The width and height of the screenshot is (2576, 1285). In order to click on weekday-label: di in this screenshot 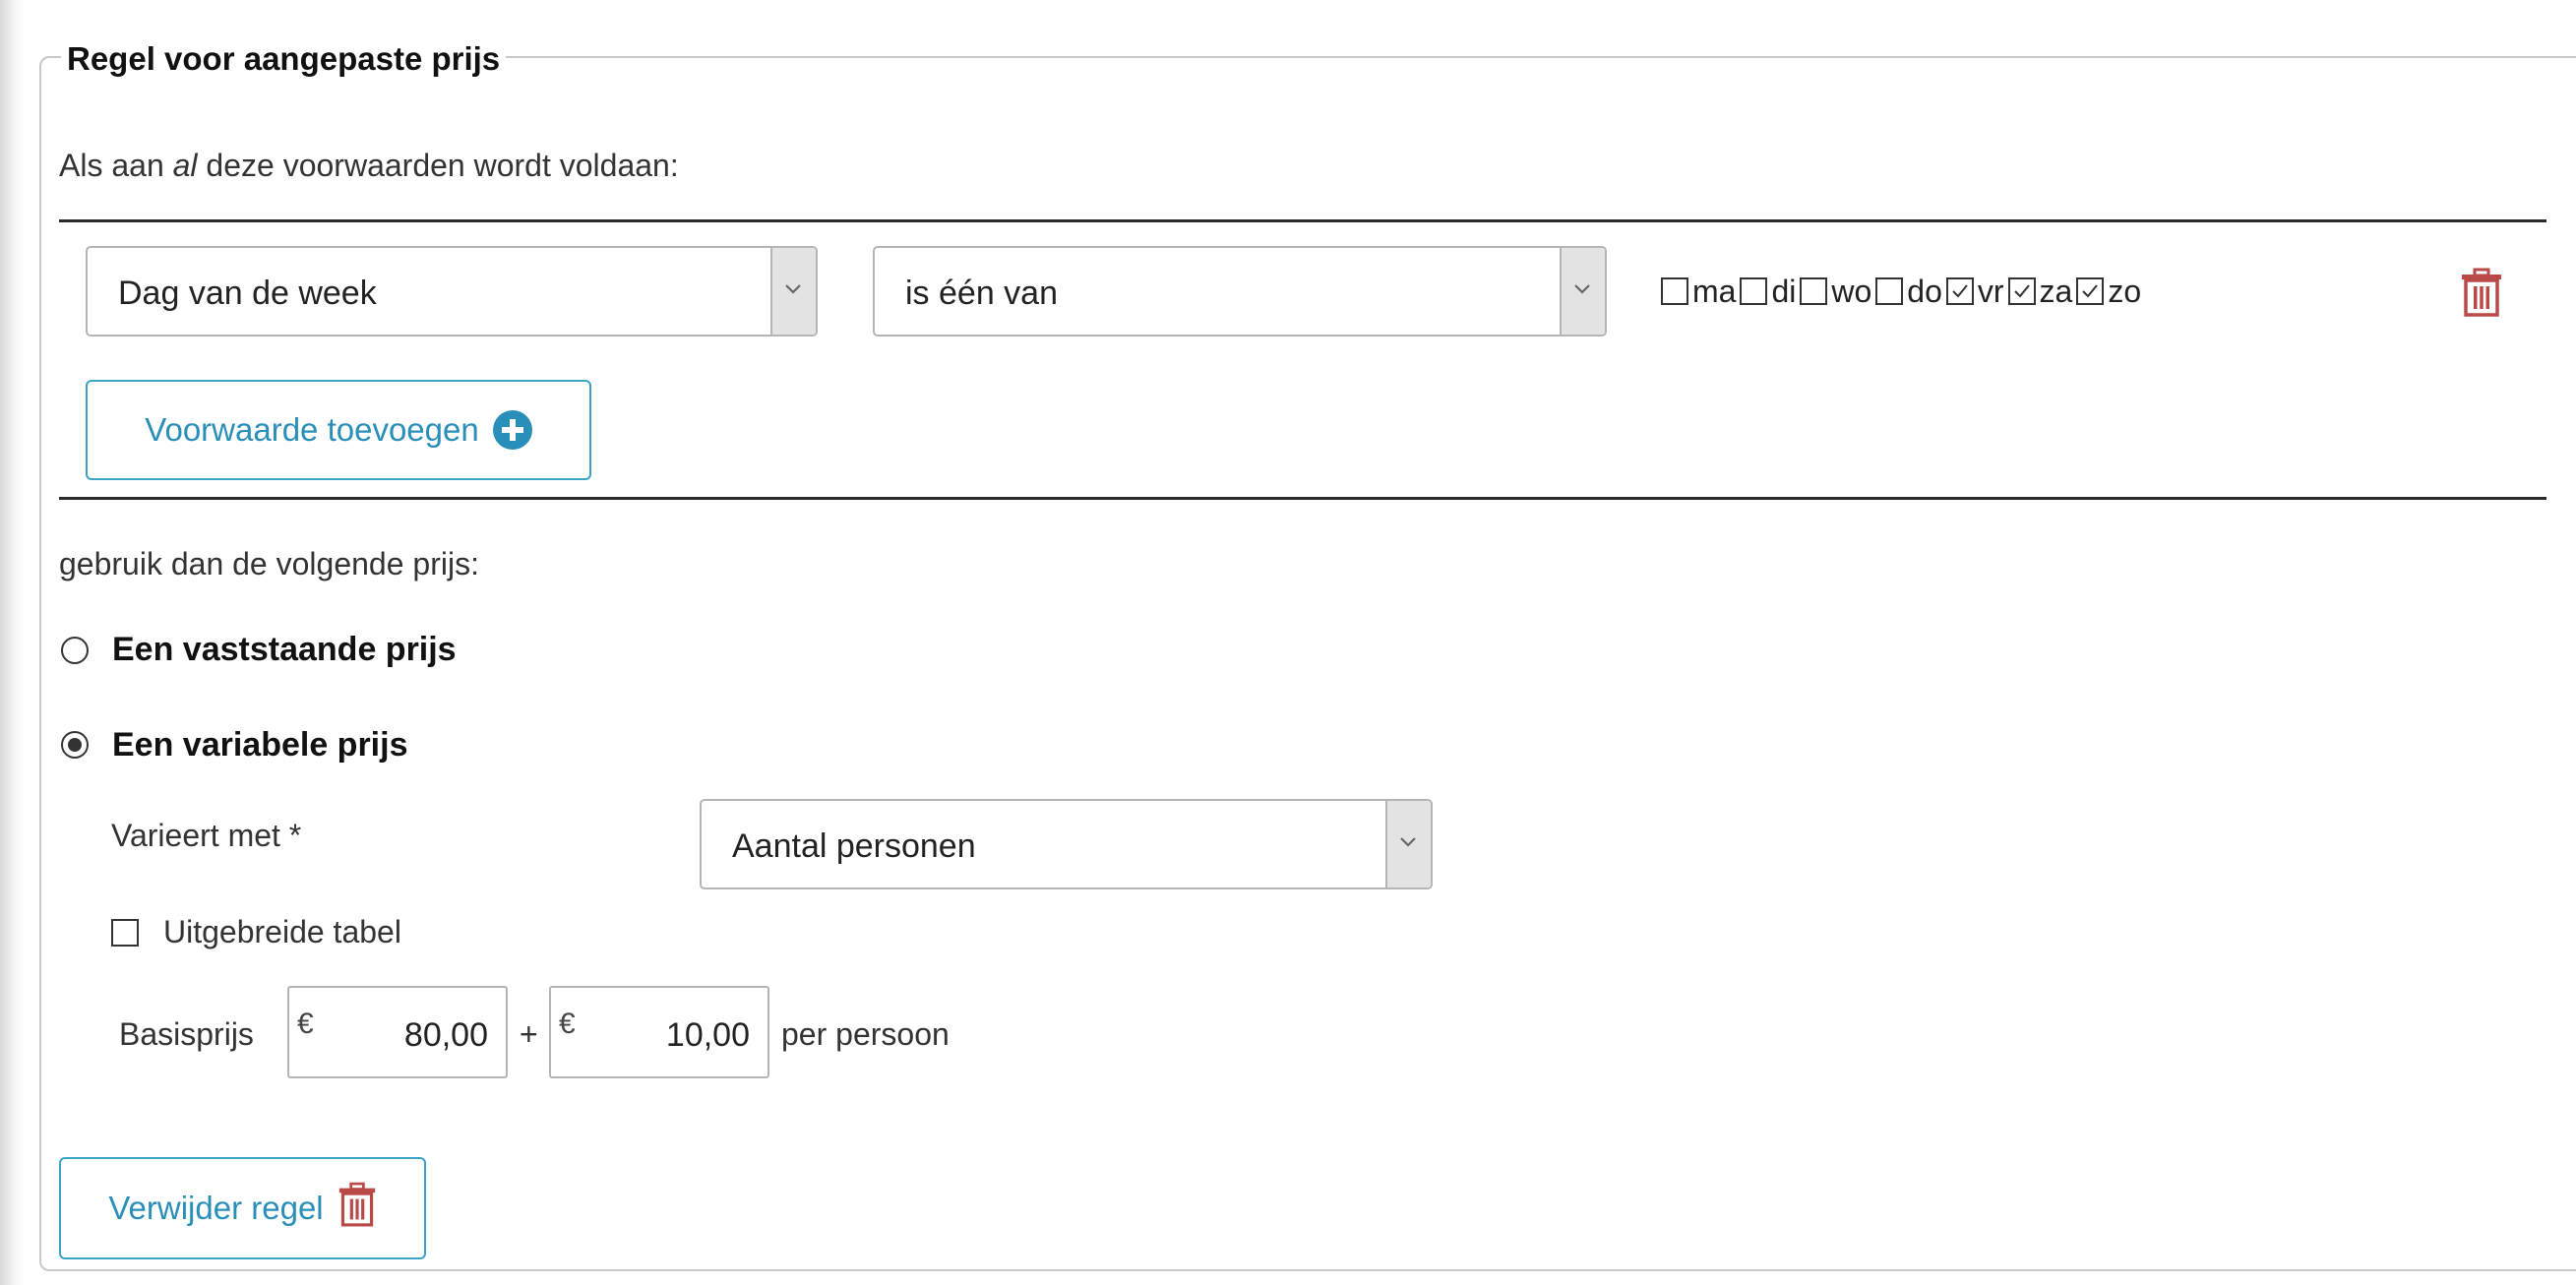, I will do `click(1784, 291)`.